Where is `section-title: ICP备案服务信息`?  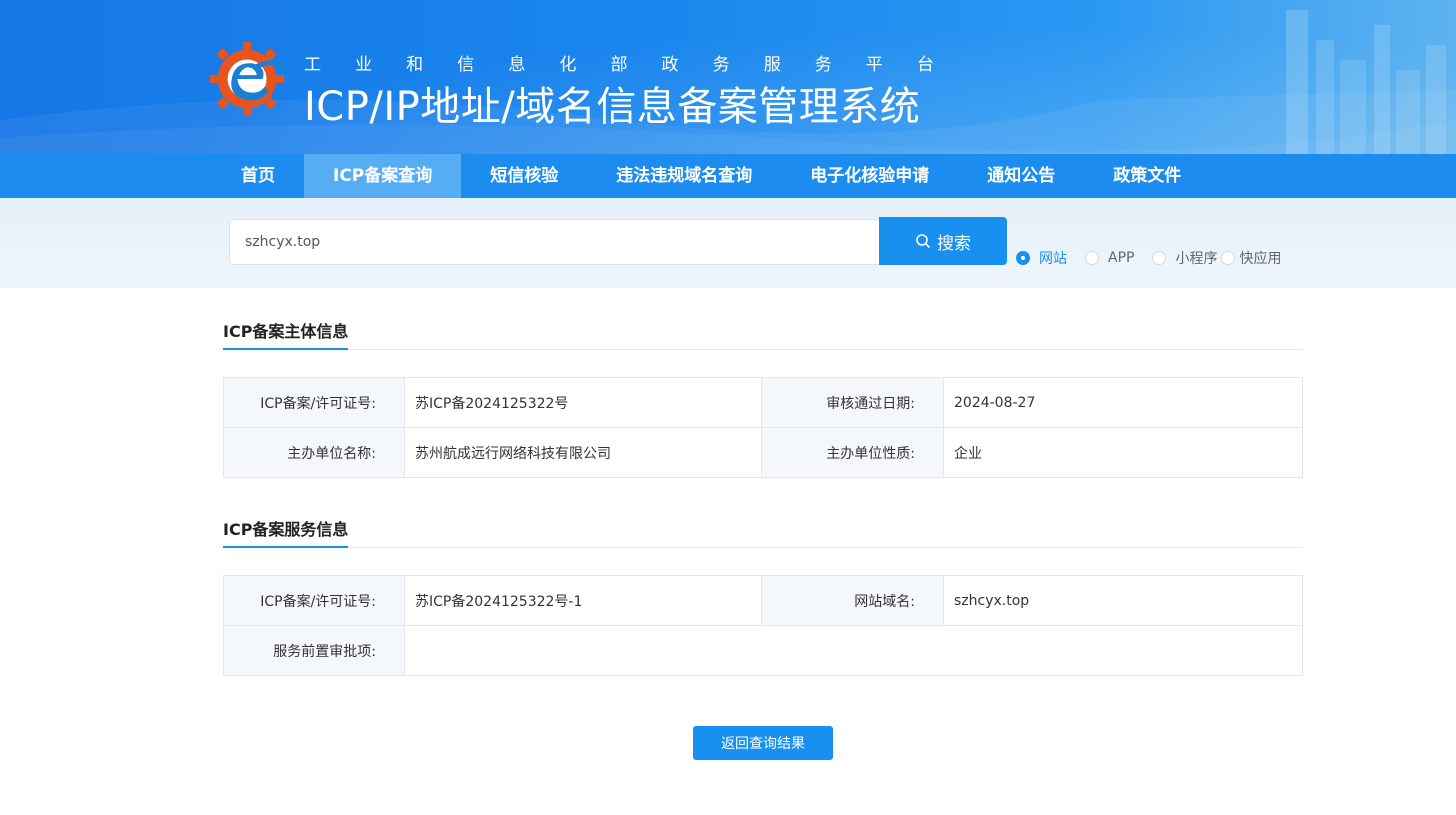
section-title: ICP备案服务信息 is located at coordinates (763, 533).